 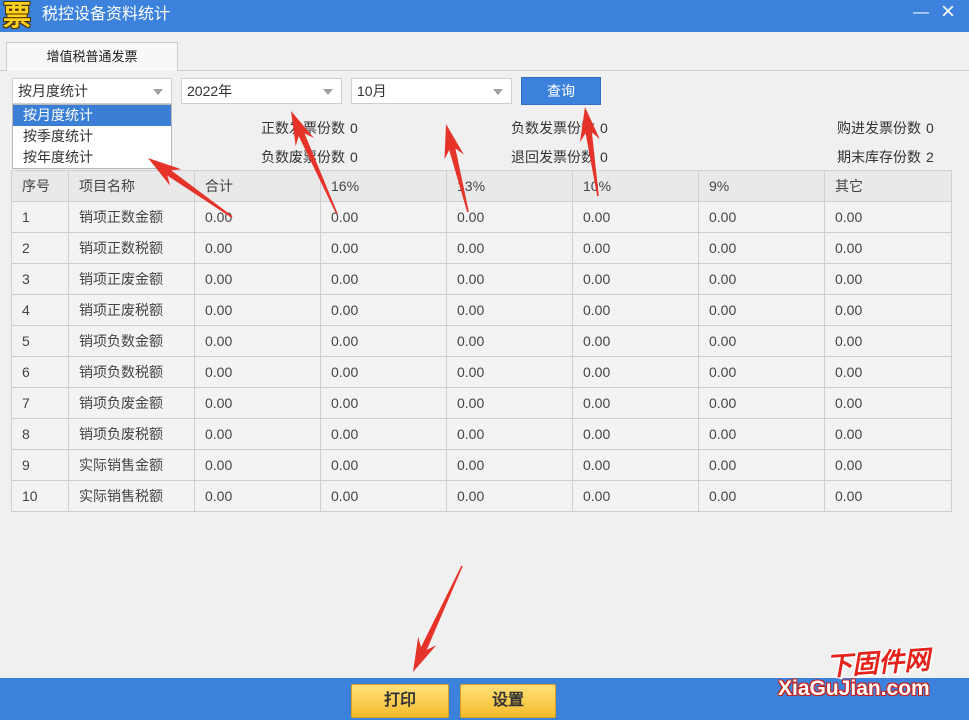 I want to click on col-header-total: 合计, so click(x=257, y=186).